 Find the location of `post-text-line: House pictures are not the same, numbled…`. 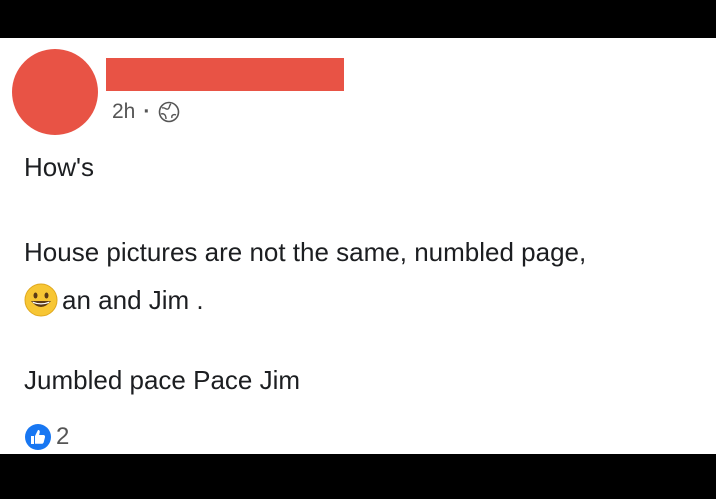

post-text-line: House pictures are not the same, numbled… is located at coordinates (305, 252).